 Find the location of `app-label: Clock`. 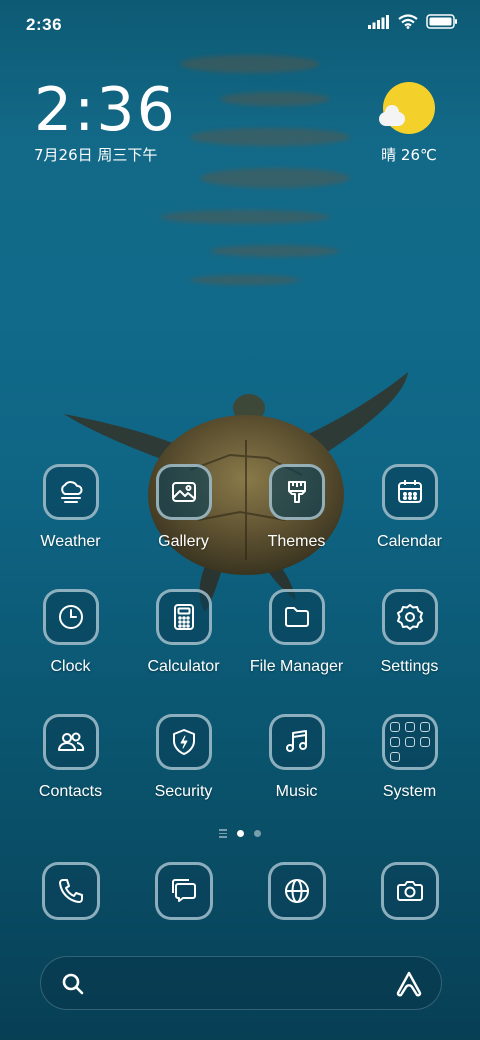

app-label: Clock is located at coordinates (70, 666).